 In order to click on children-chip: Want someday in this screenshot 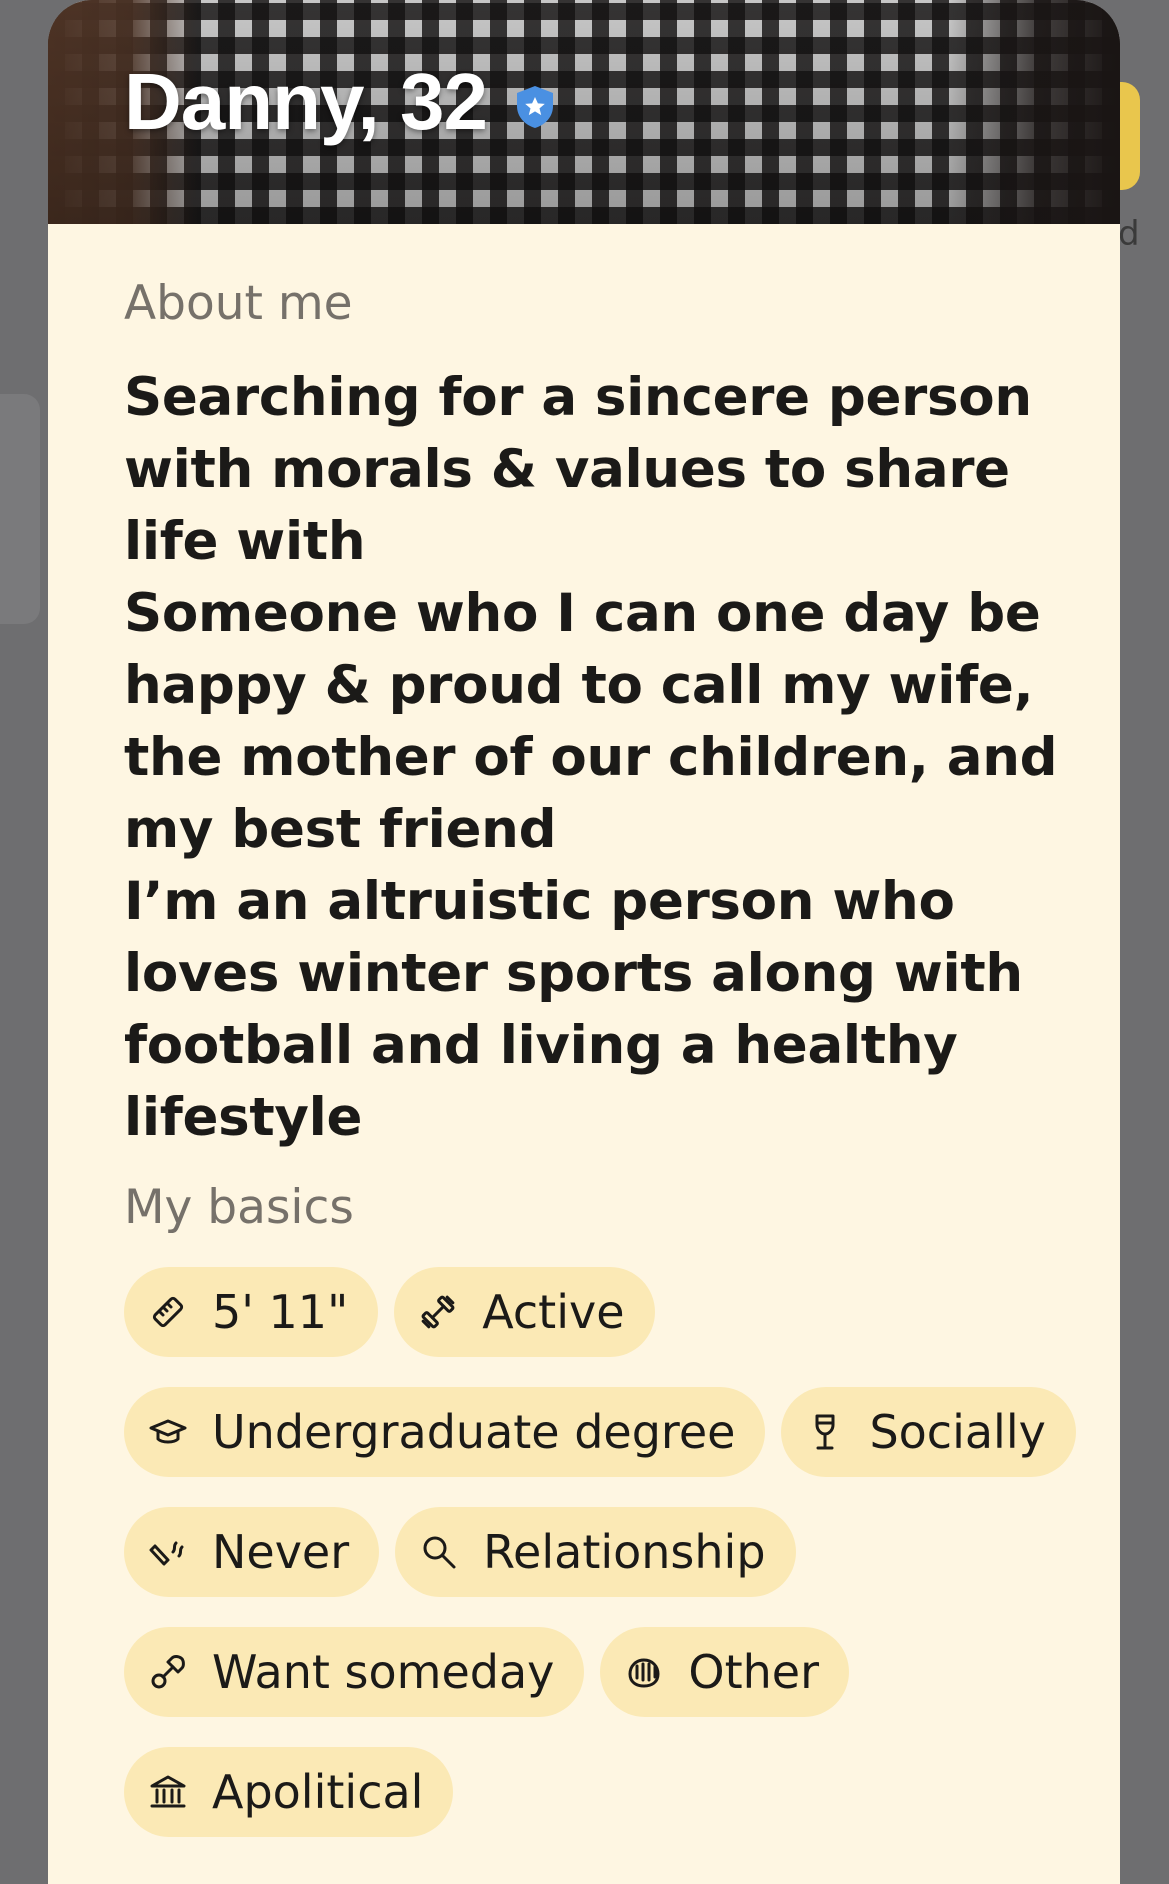, I will do `click(354, 1672)`.